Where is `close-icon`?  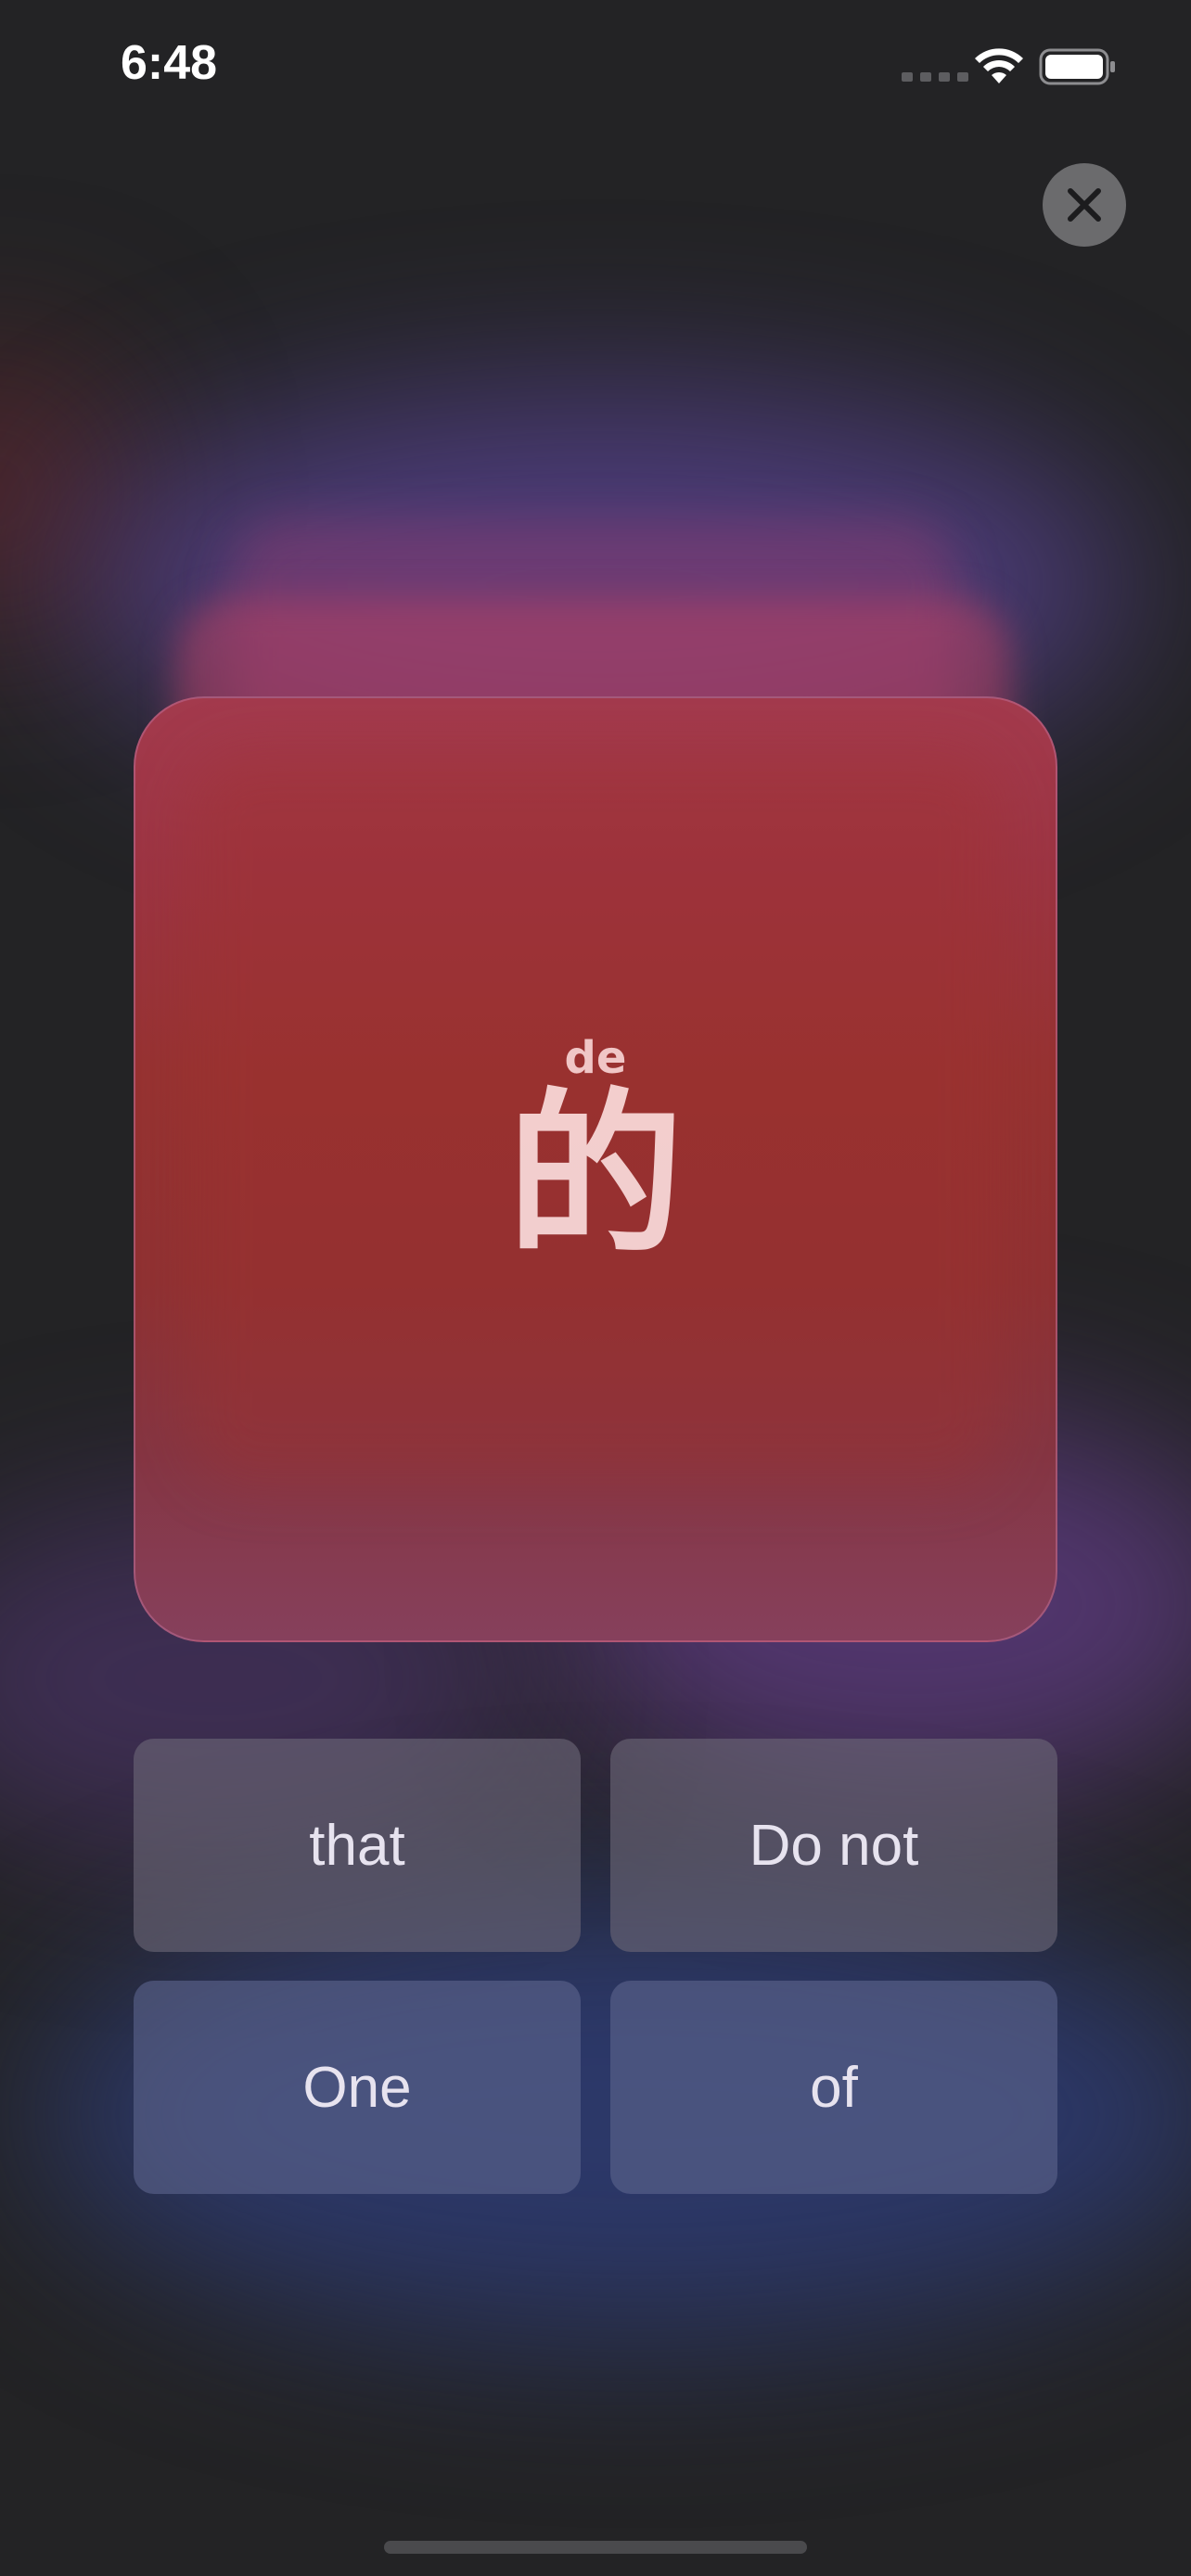
close-icon is located at coordinates (1084, 205).